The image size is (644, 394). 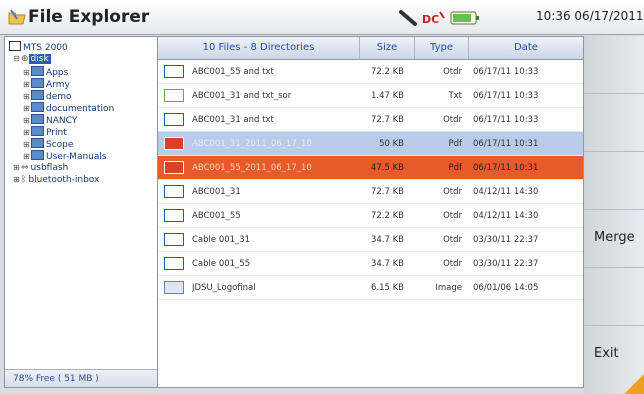 I want to click on clock: 10:36 06/17/2011, so click(x=590, y=16).